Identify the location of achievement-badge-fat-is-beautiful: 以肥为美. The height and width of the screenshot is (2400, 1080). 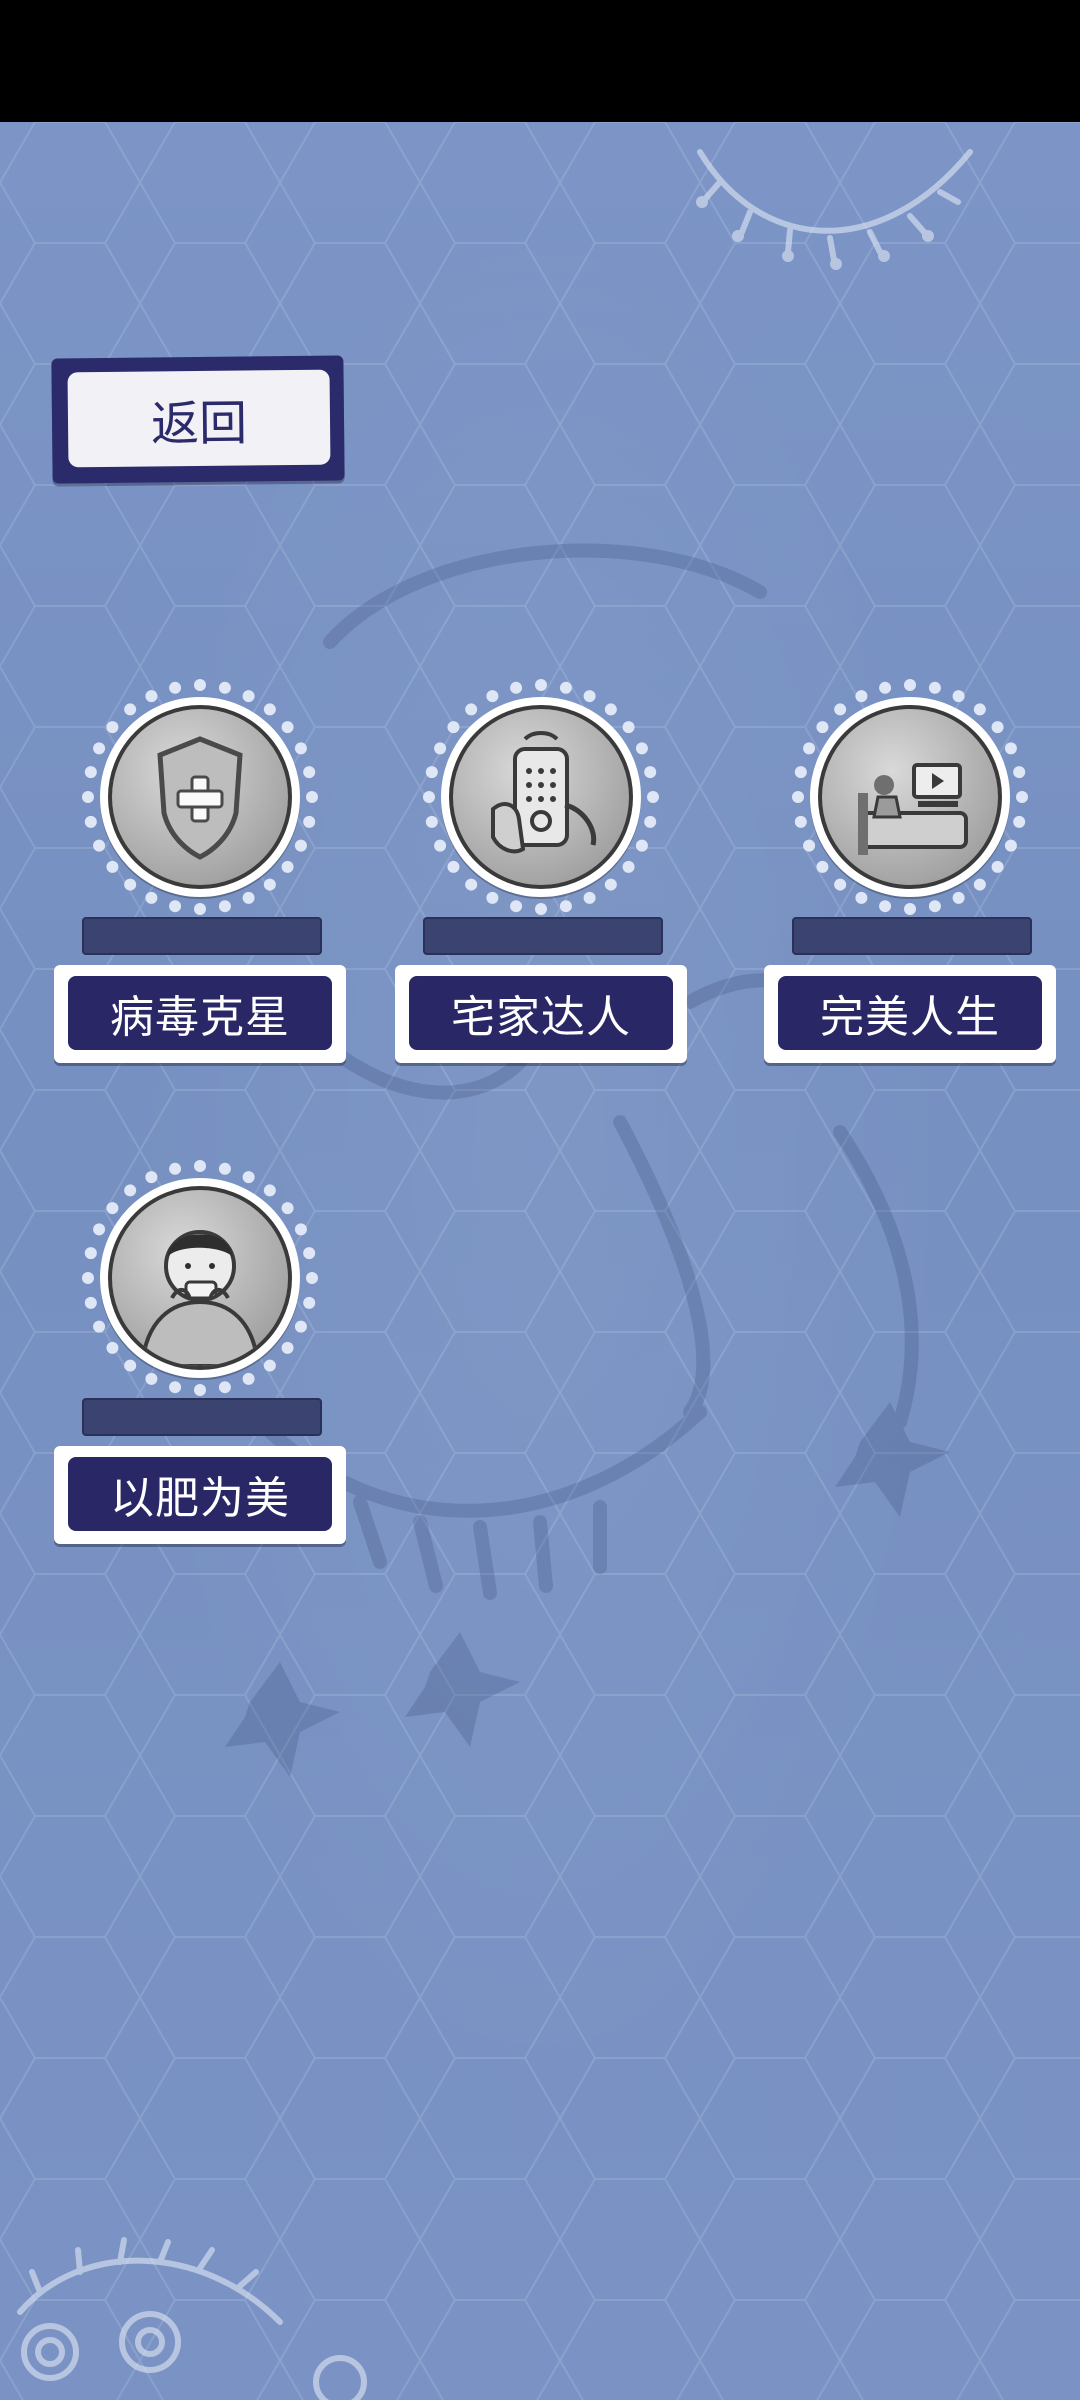
(200, 1368).